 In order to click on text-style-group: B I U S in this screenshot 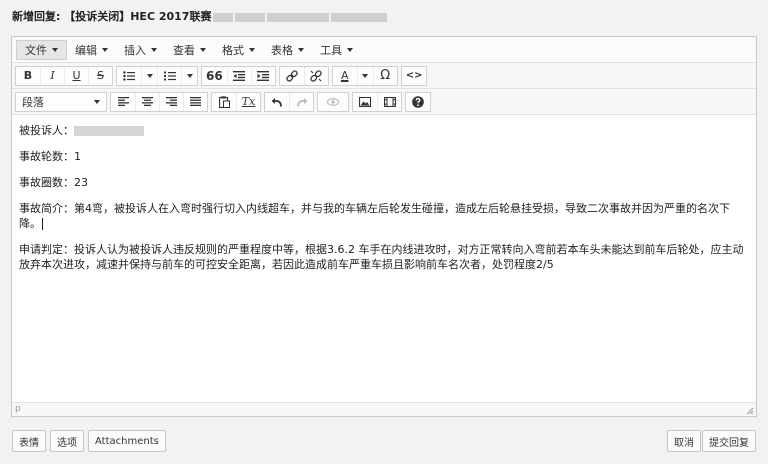, I will do `click(64, 75)`.